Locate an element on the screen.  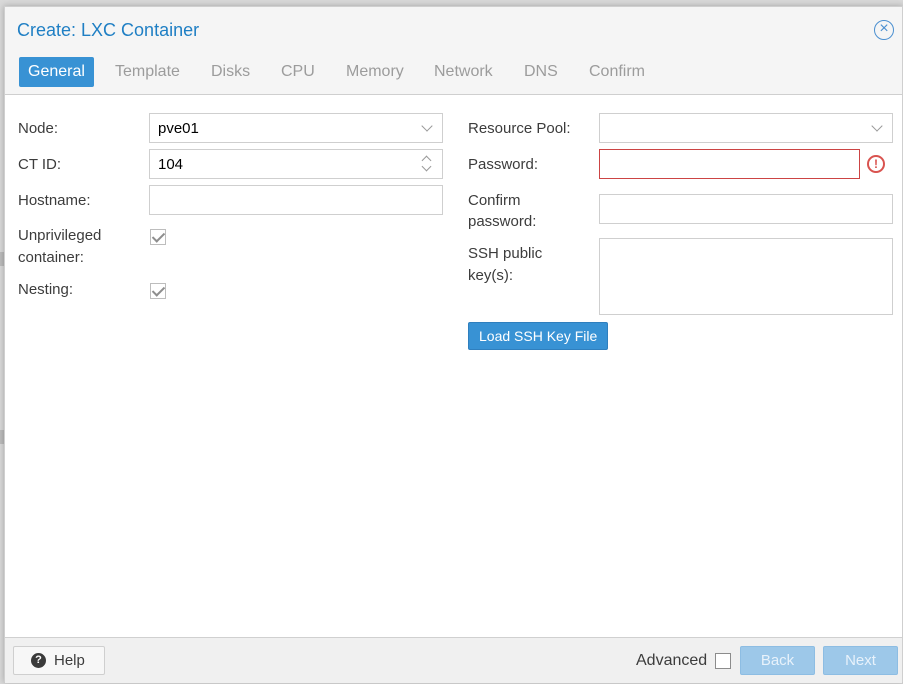
pool-label: Resource Pool: is located at coordinates (519, 128).